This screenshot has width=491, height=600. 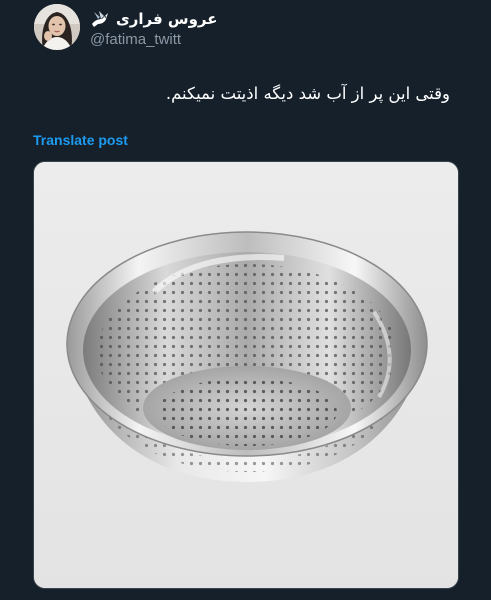 What do you see at coordinates (135, 39) in the screenshot?
I see `author-handle: @fatima_twitt` at bounding box center [135, 39].